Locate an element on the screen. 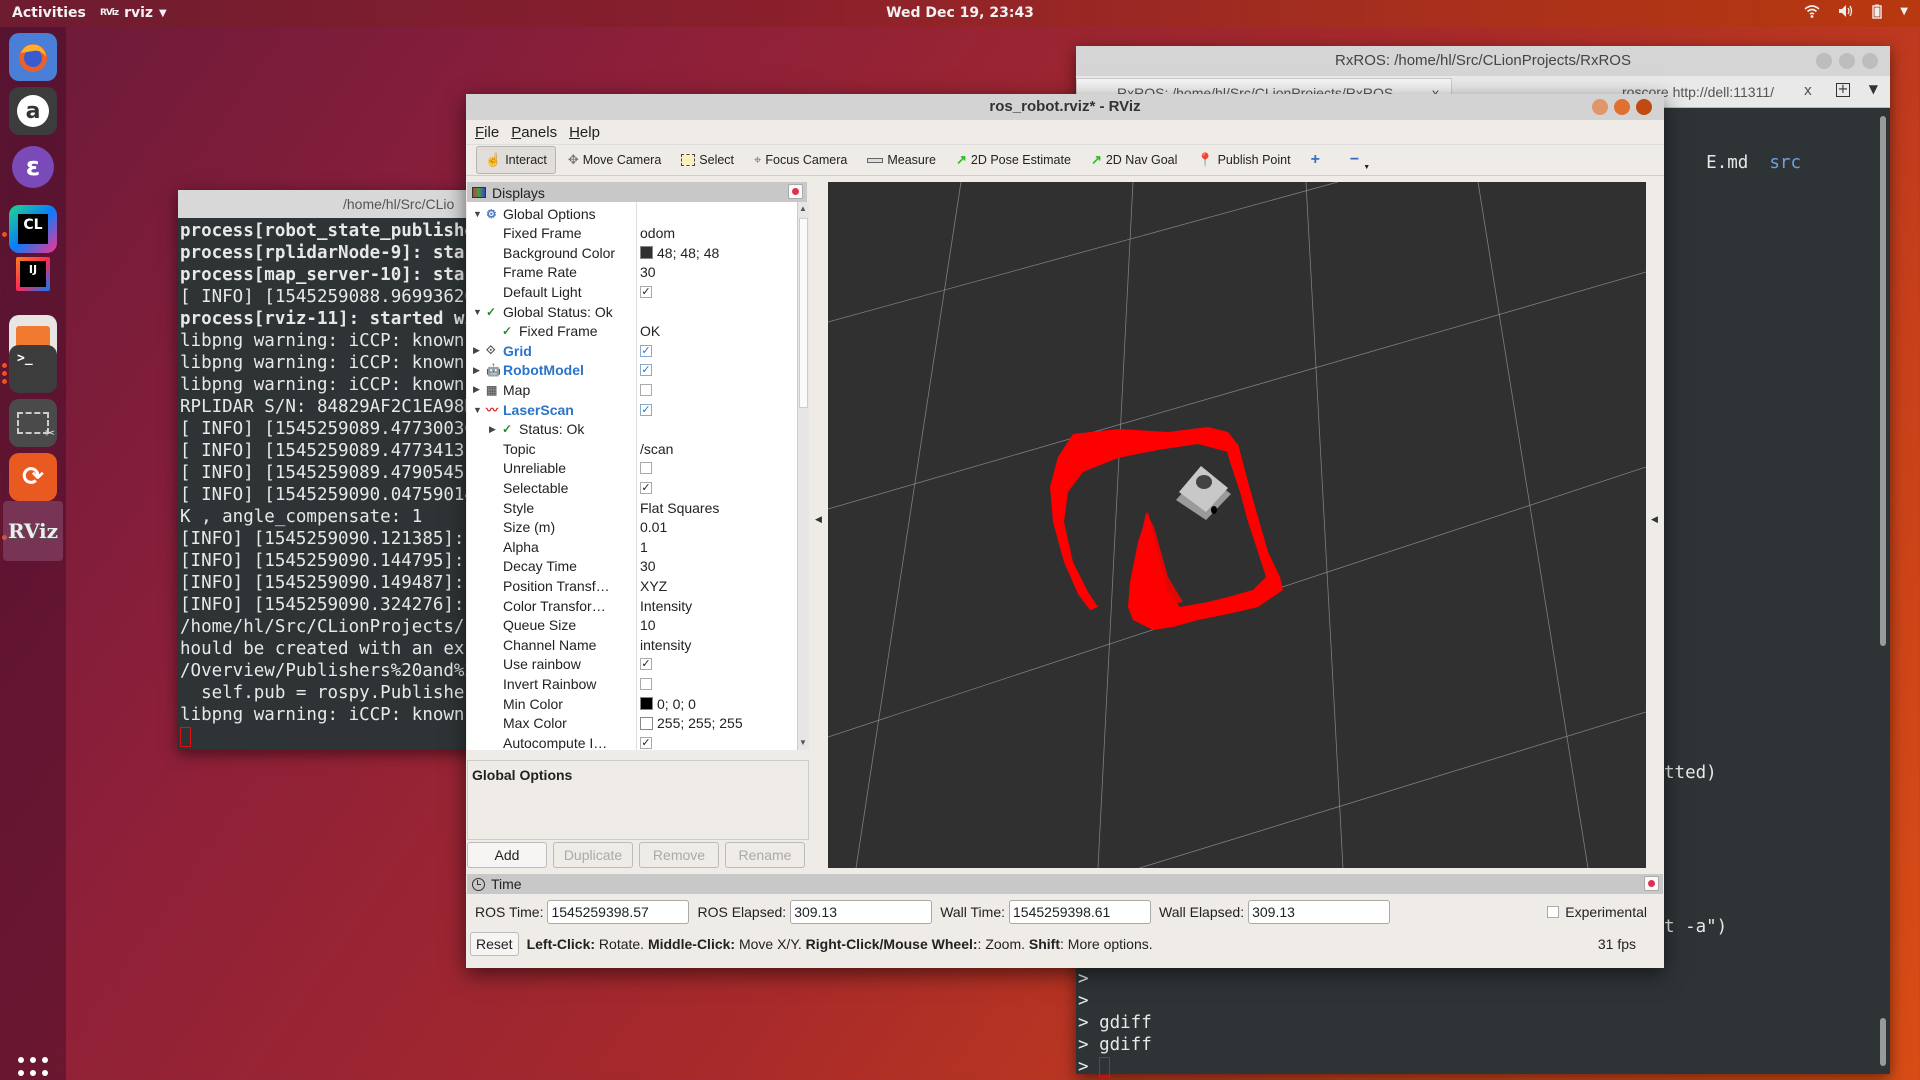  remove-tool-button: − ▼ is located at coordinates (1360, 160).